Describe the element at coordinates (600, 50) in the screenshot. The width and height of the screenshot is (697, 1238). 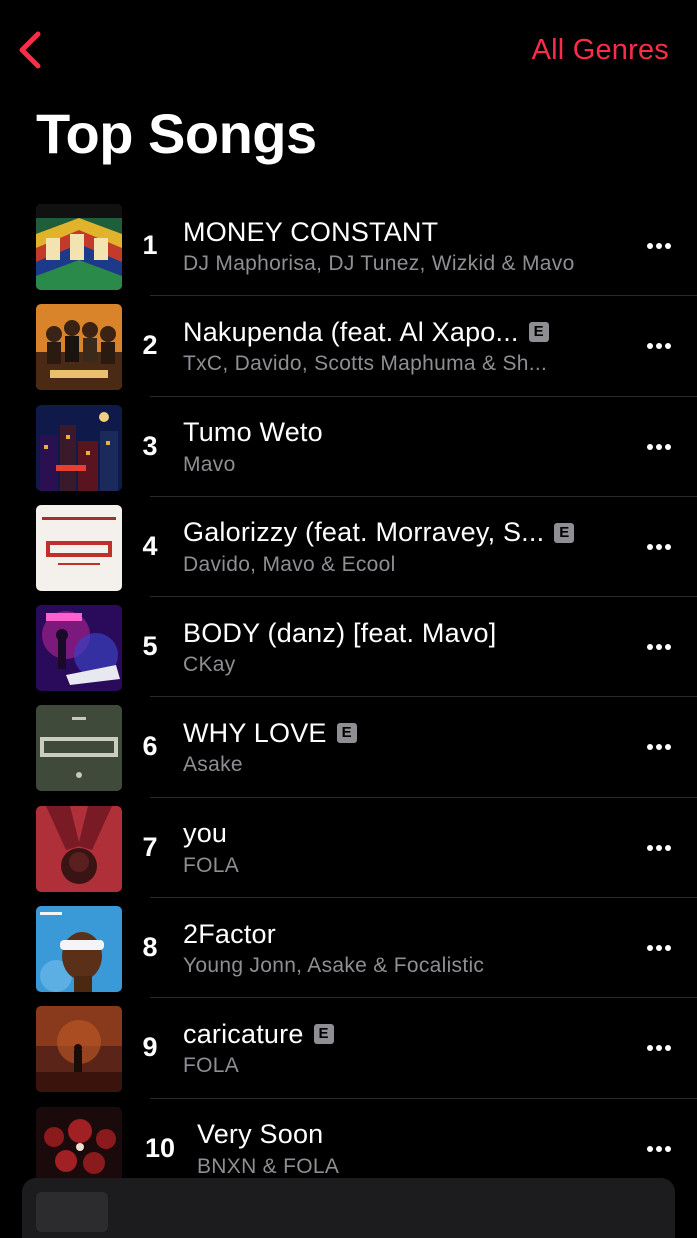
I see `all-genres-button: All Genres` at that location.